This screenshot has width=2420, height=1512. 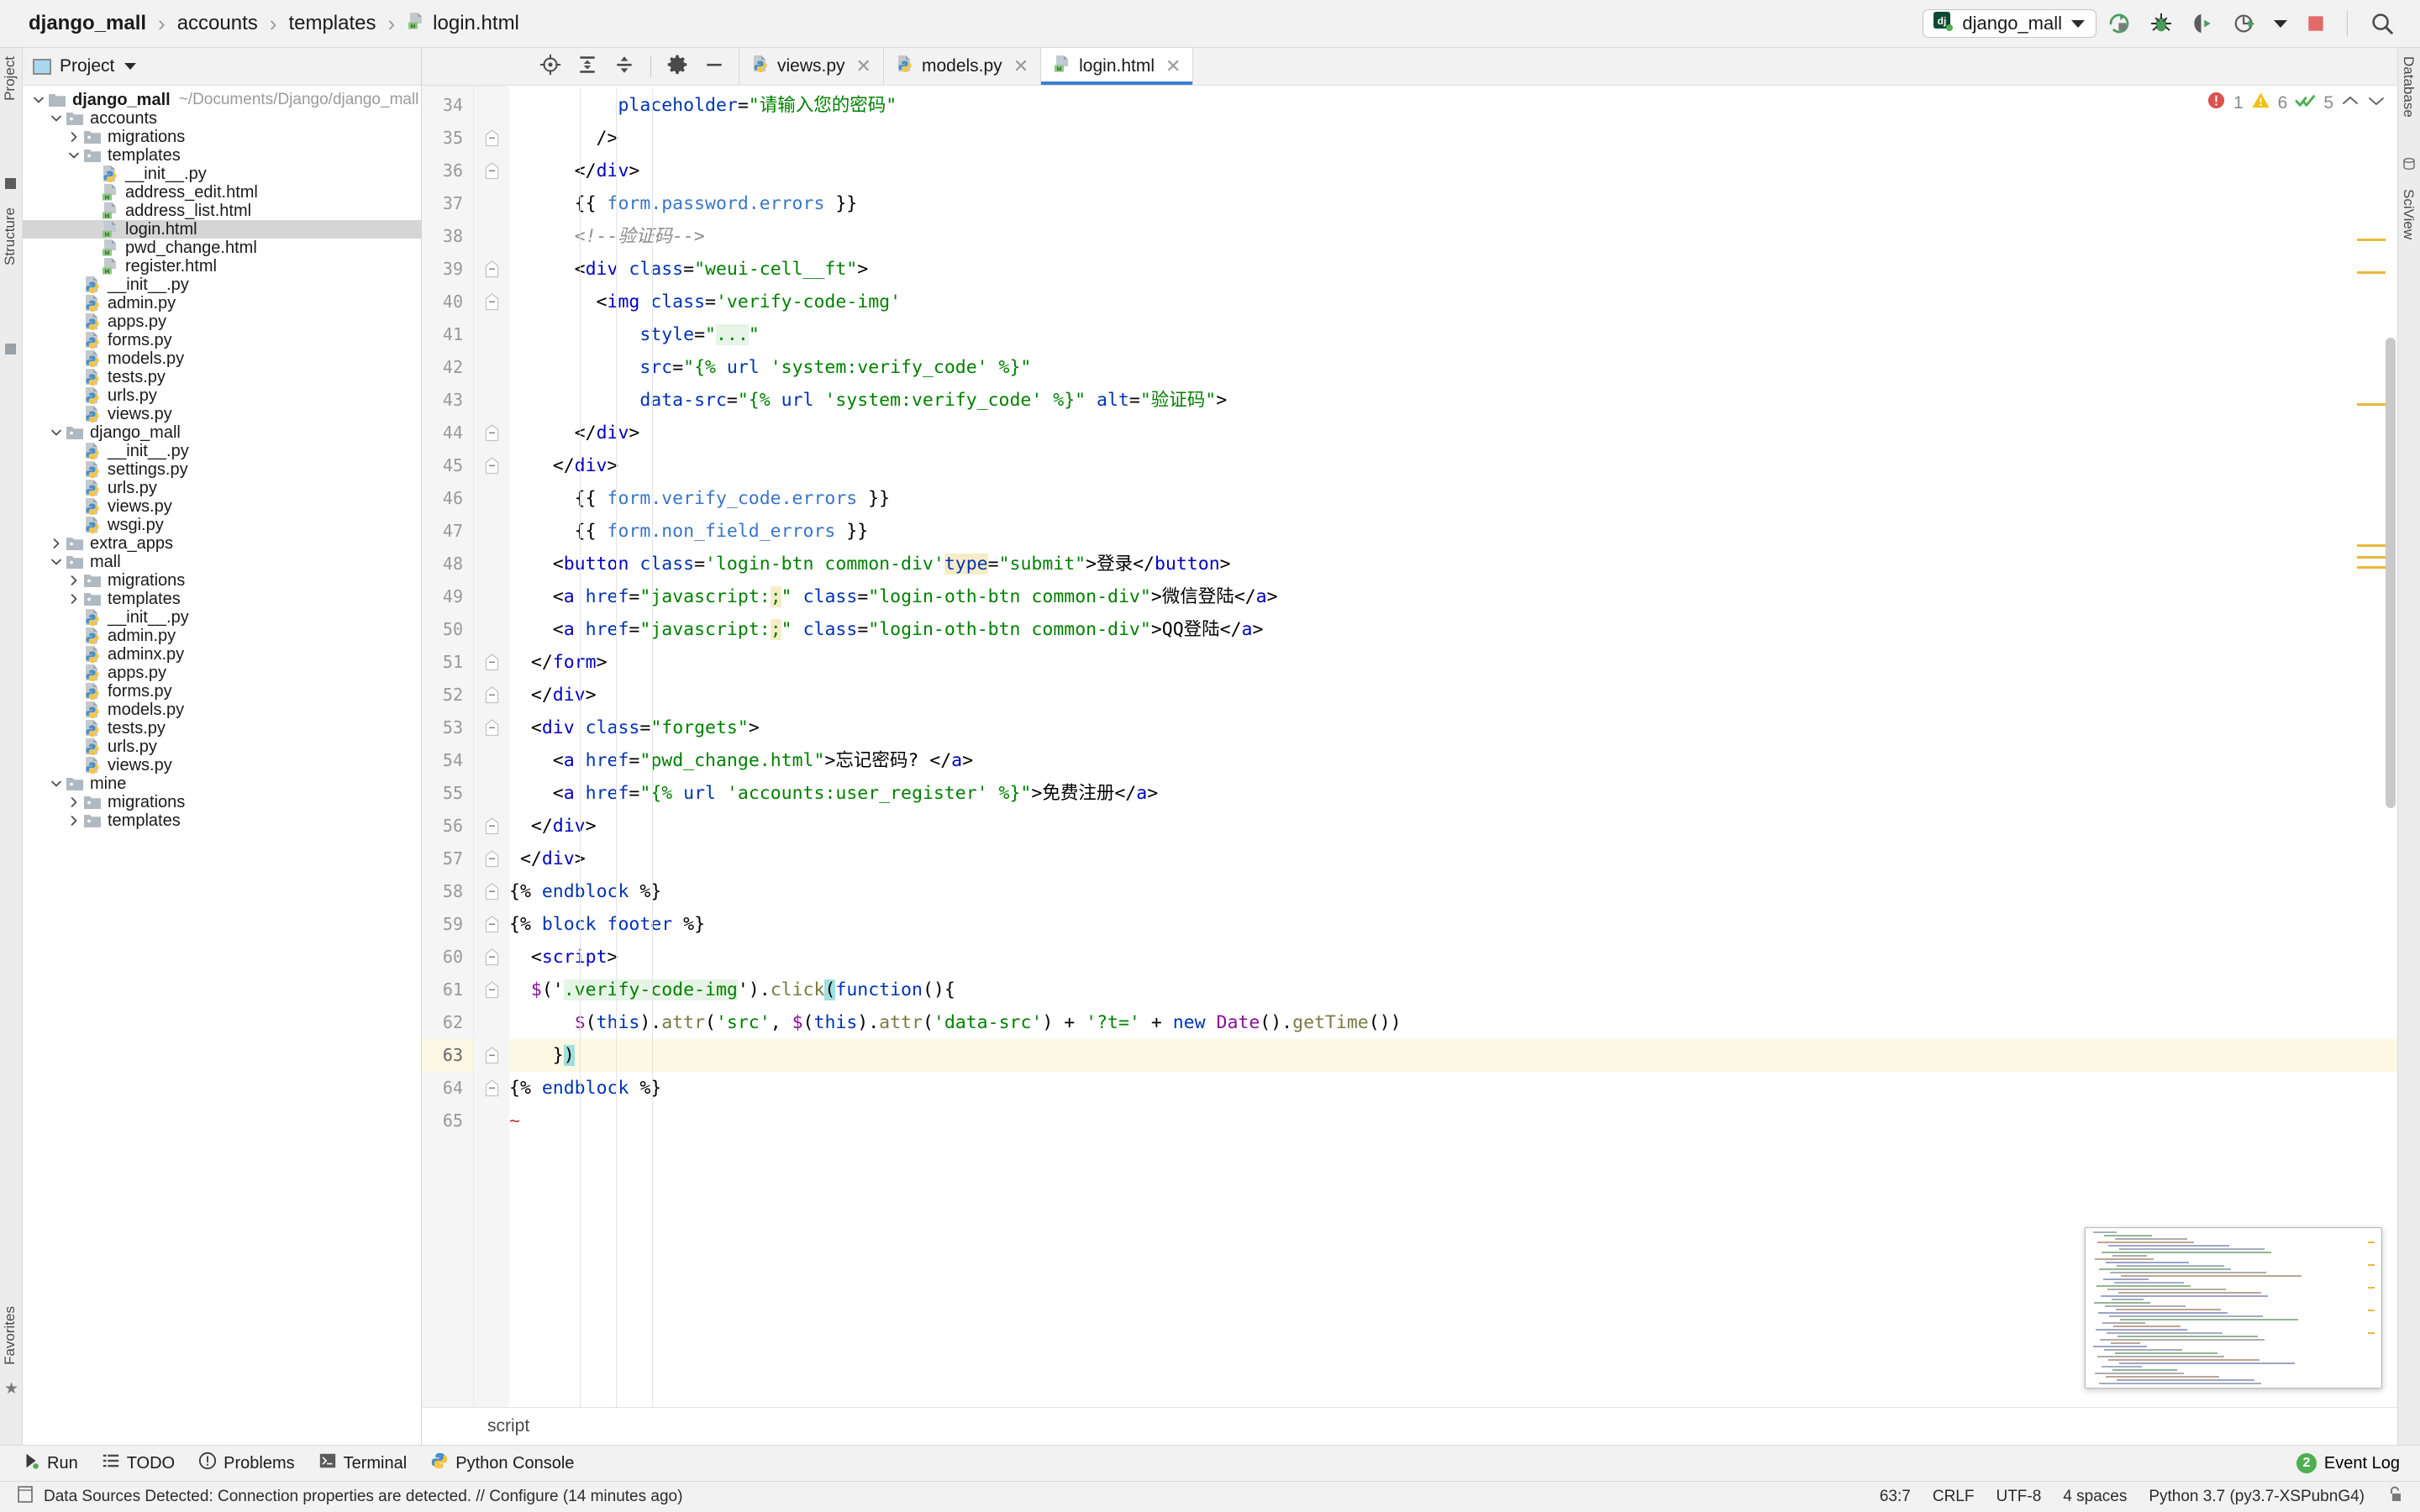 What do you see at coordinates (218, 23) in the screenshot?
I see `breadcrumb-item-accounts: accounts` at bounding box center [218, 23].